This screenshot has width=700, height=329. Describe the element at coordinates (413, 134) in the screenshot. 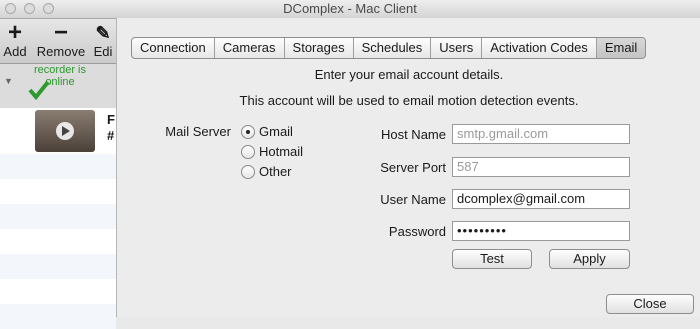

I see `host-name-label: Host Name` at that location.